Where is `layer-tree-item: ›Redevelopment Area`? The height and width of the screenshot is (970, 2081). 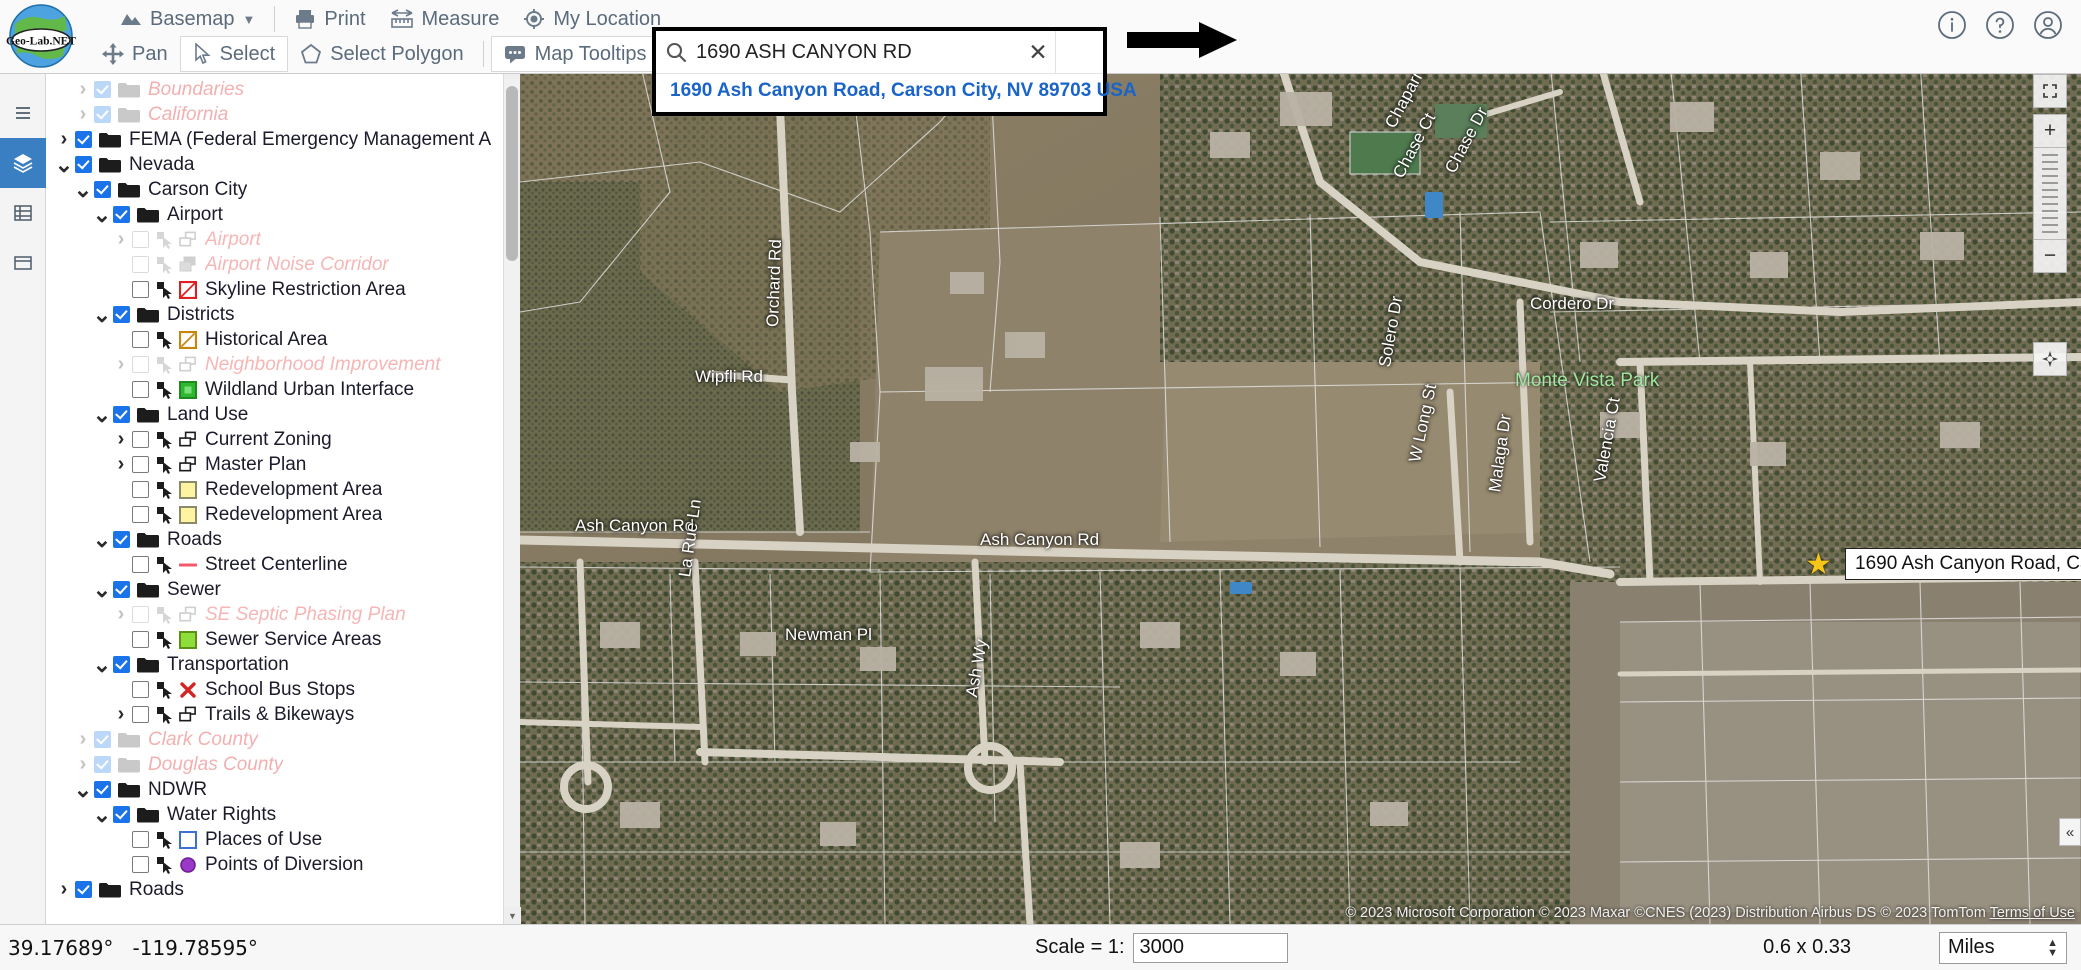
layer-tree-item: ›Redevelopment Area is located at coordinates (283, 489).